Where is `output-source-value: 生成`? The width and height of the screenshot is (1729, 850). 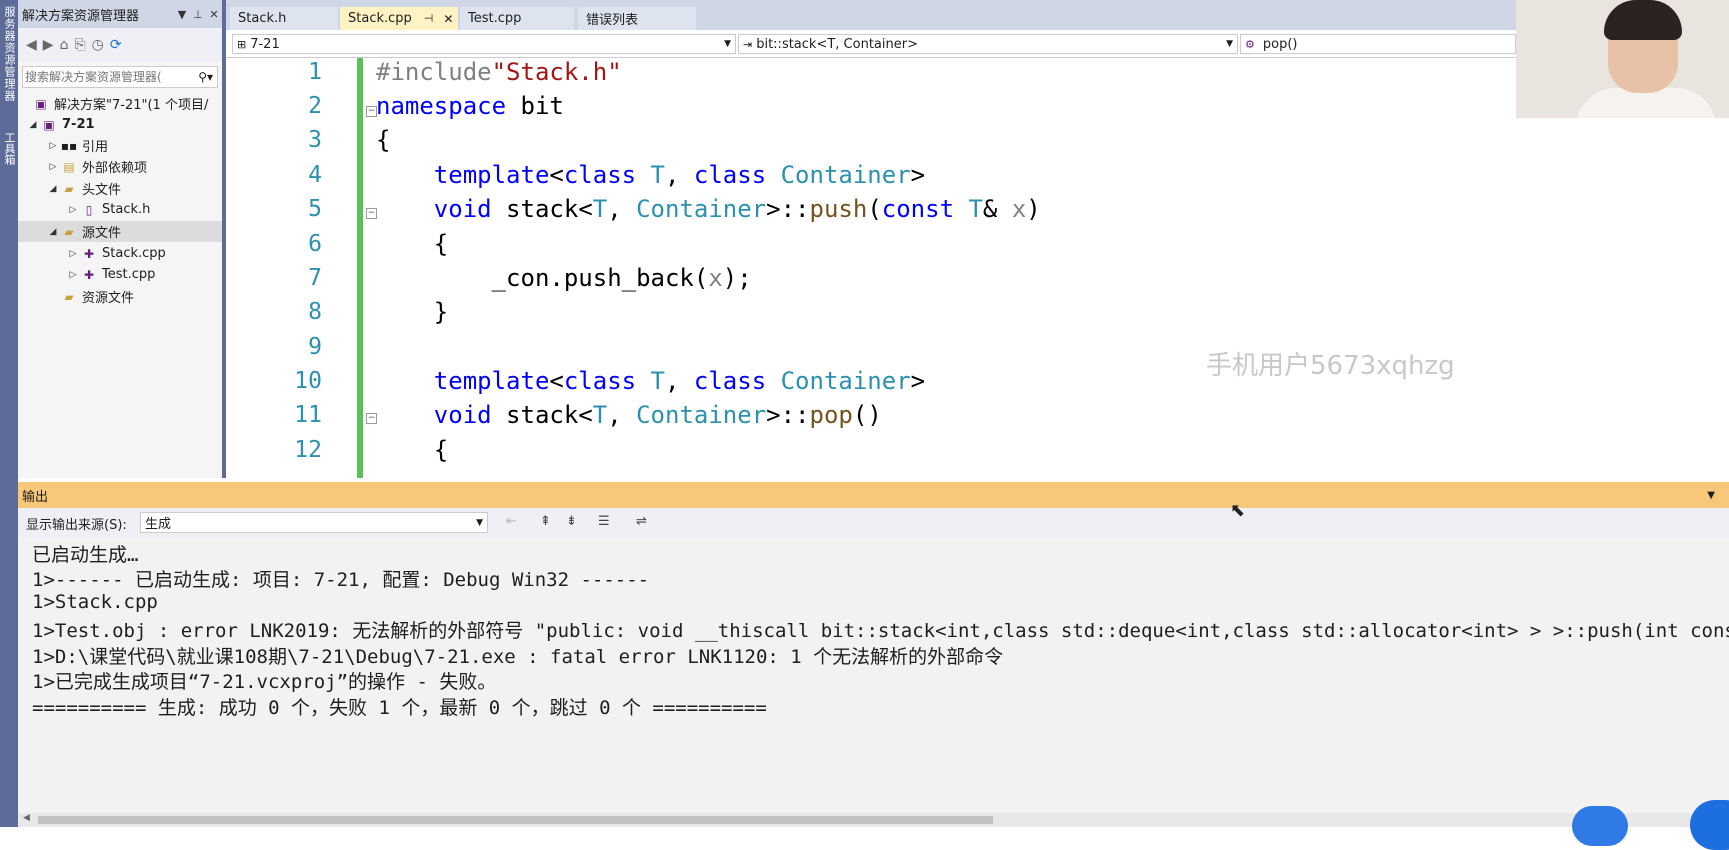 output-source-value: 生成 is located at coordinates (158, 524).